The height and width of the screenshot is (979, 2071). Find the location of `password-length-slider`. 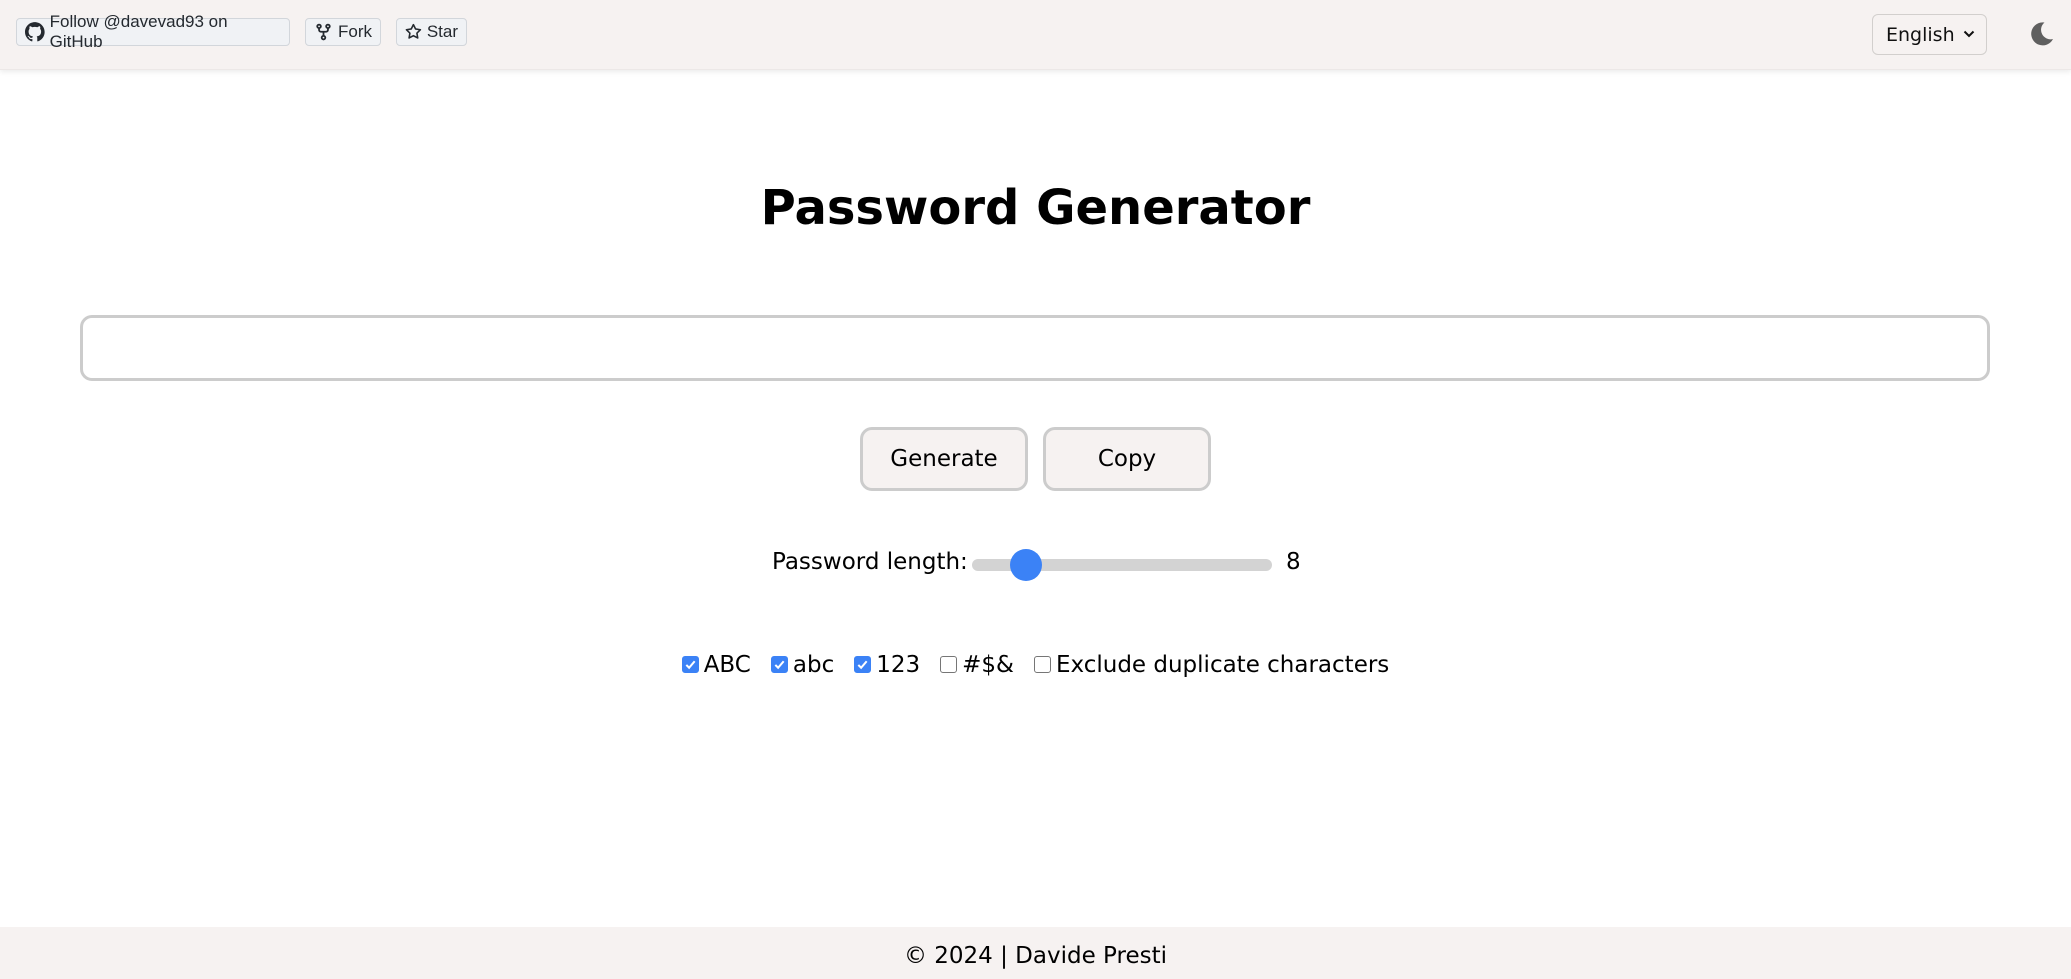

password-length-slider is located at coordinates (1122, 565).